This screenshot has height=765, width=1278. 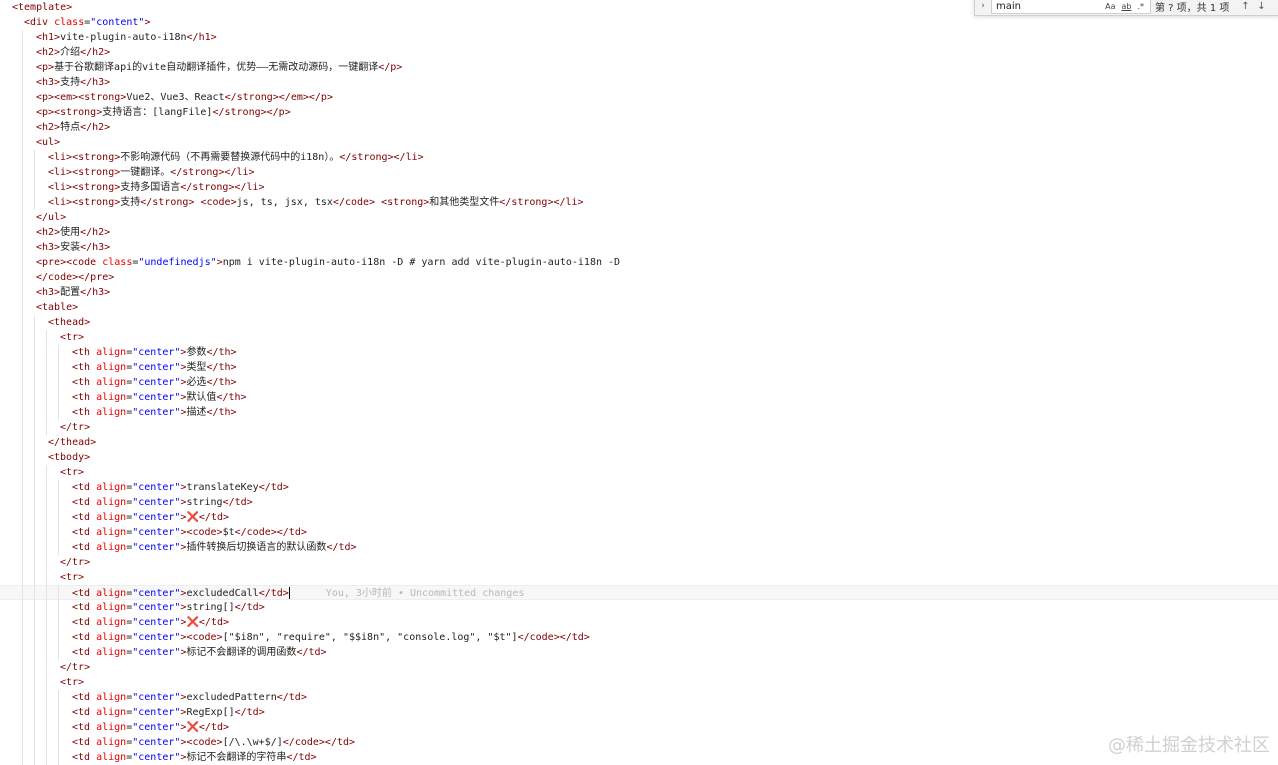 I want to click on code-token: 一键翻译。, so click(x=145, y=172).